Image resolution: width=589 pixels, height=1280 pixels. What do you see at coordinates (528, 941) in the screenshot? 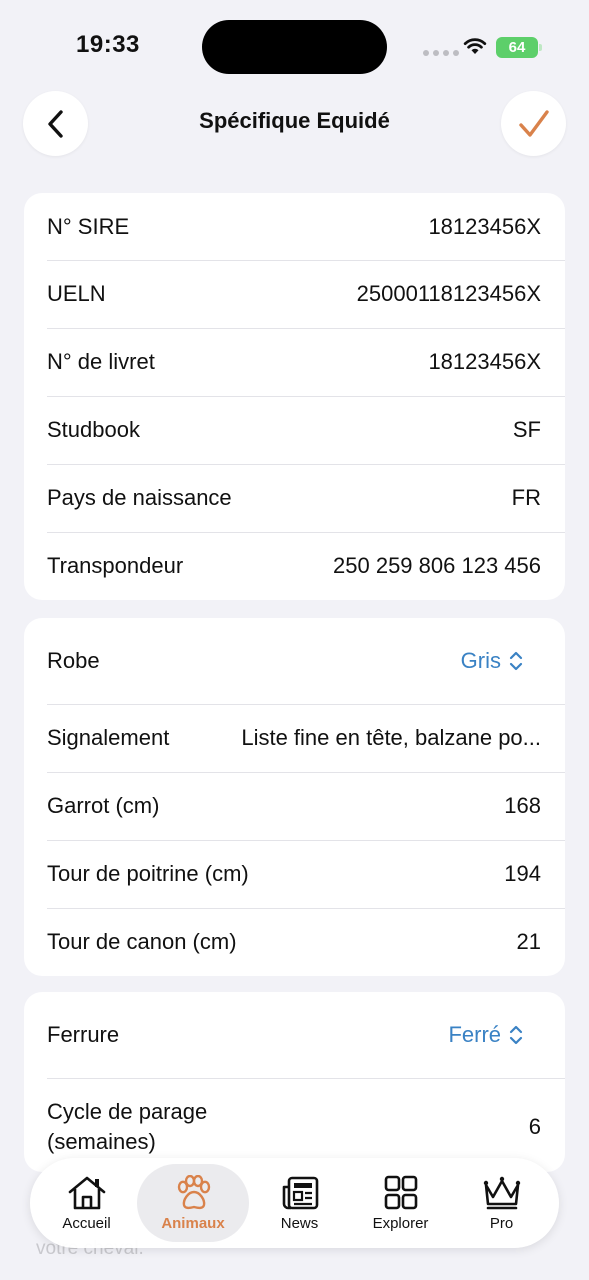
I see `canon-value: 21` at bounding box center [528, 941].